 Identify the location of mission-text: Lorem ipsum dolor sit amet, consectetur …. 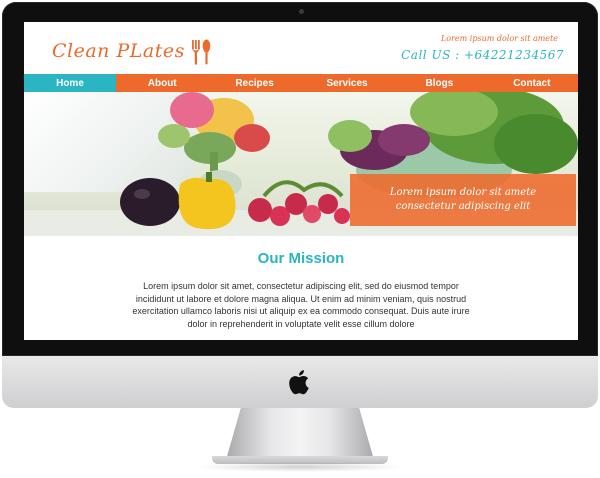
(301, 305).